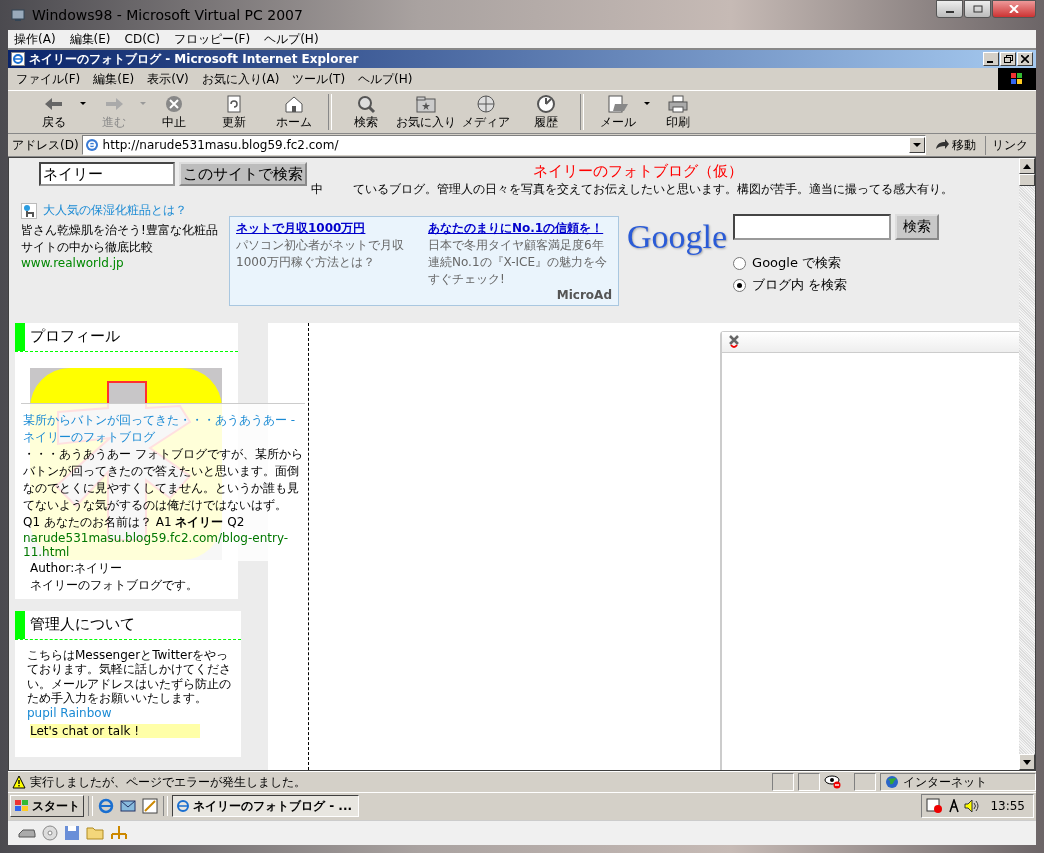 This screenshot has height=853, width=1044. I want to click on browser-launch-icon, so click(106, 806).